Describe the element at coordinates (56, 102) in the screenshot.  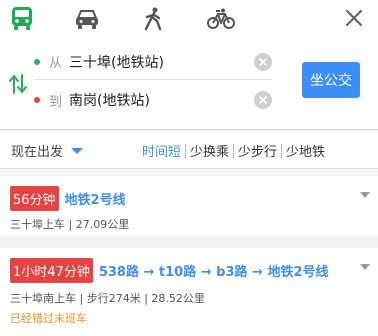
I see `destination-tag: 到` at that location.